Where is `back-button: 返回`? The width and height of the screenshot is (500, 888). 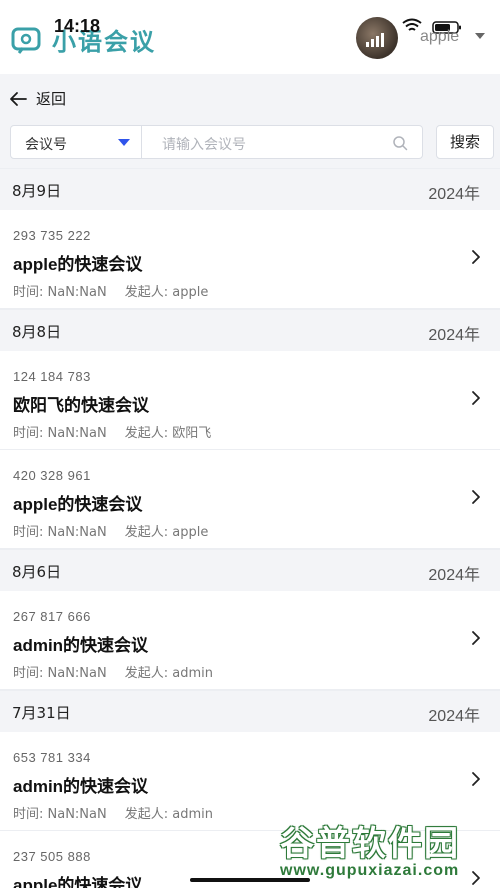
back-button: 返回 is located at coordinates (37, 98).